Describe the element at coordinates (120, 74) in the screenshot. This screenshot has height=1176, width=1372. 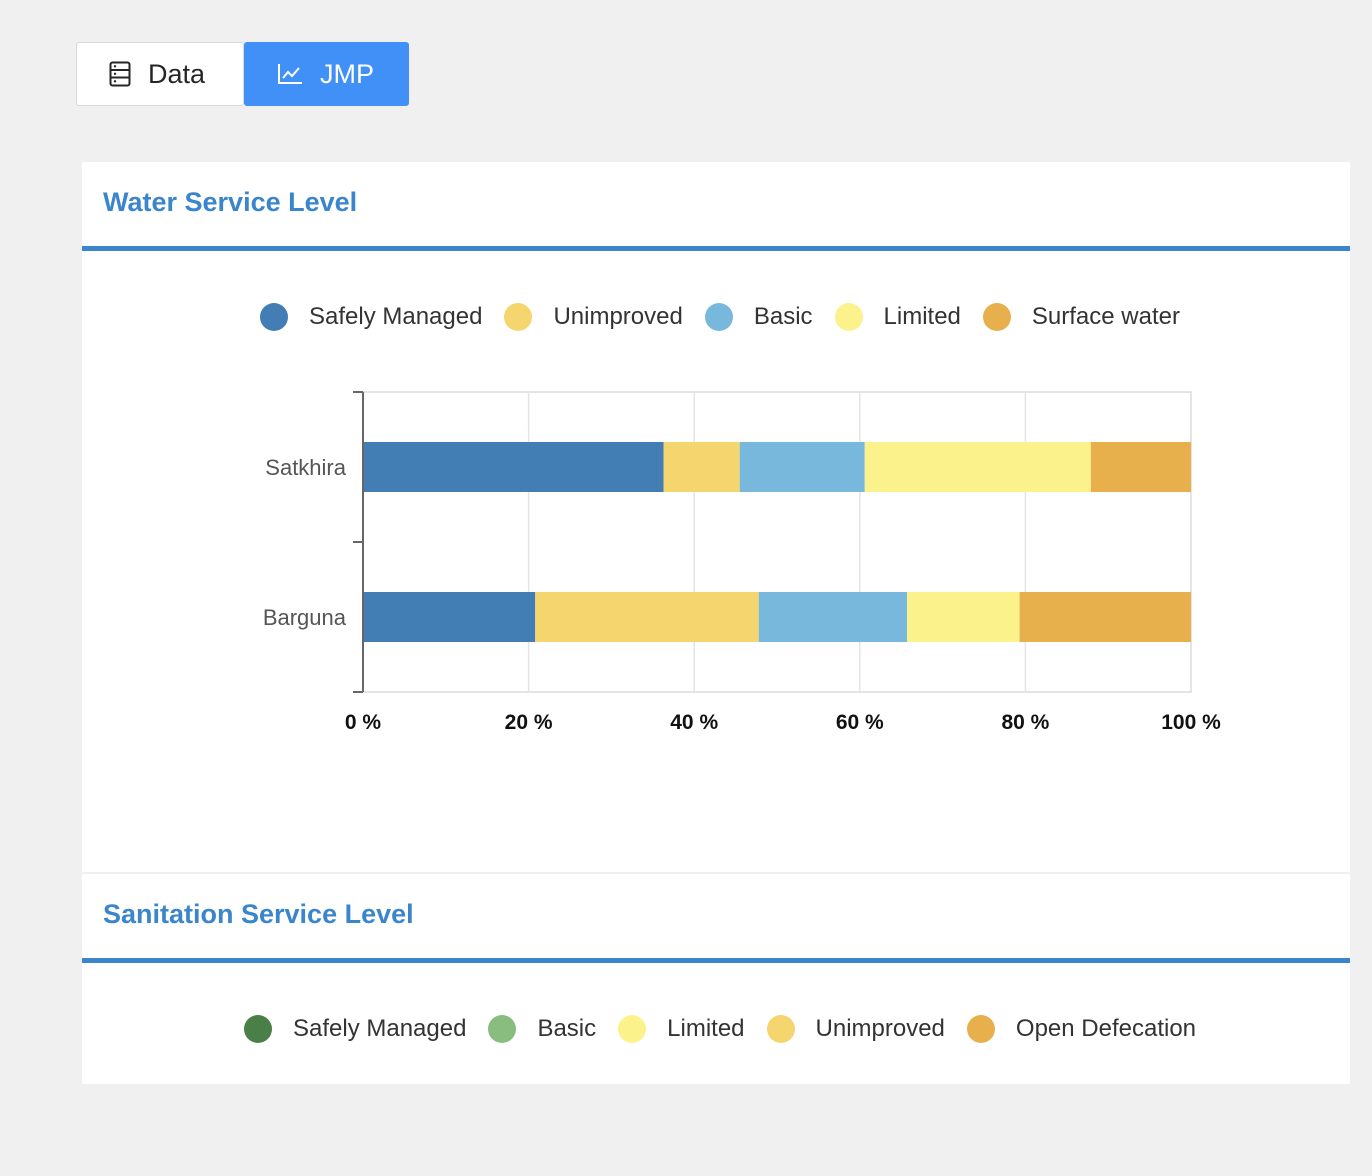
I see `table-icon` at that location.